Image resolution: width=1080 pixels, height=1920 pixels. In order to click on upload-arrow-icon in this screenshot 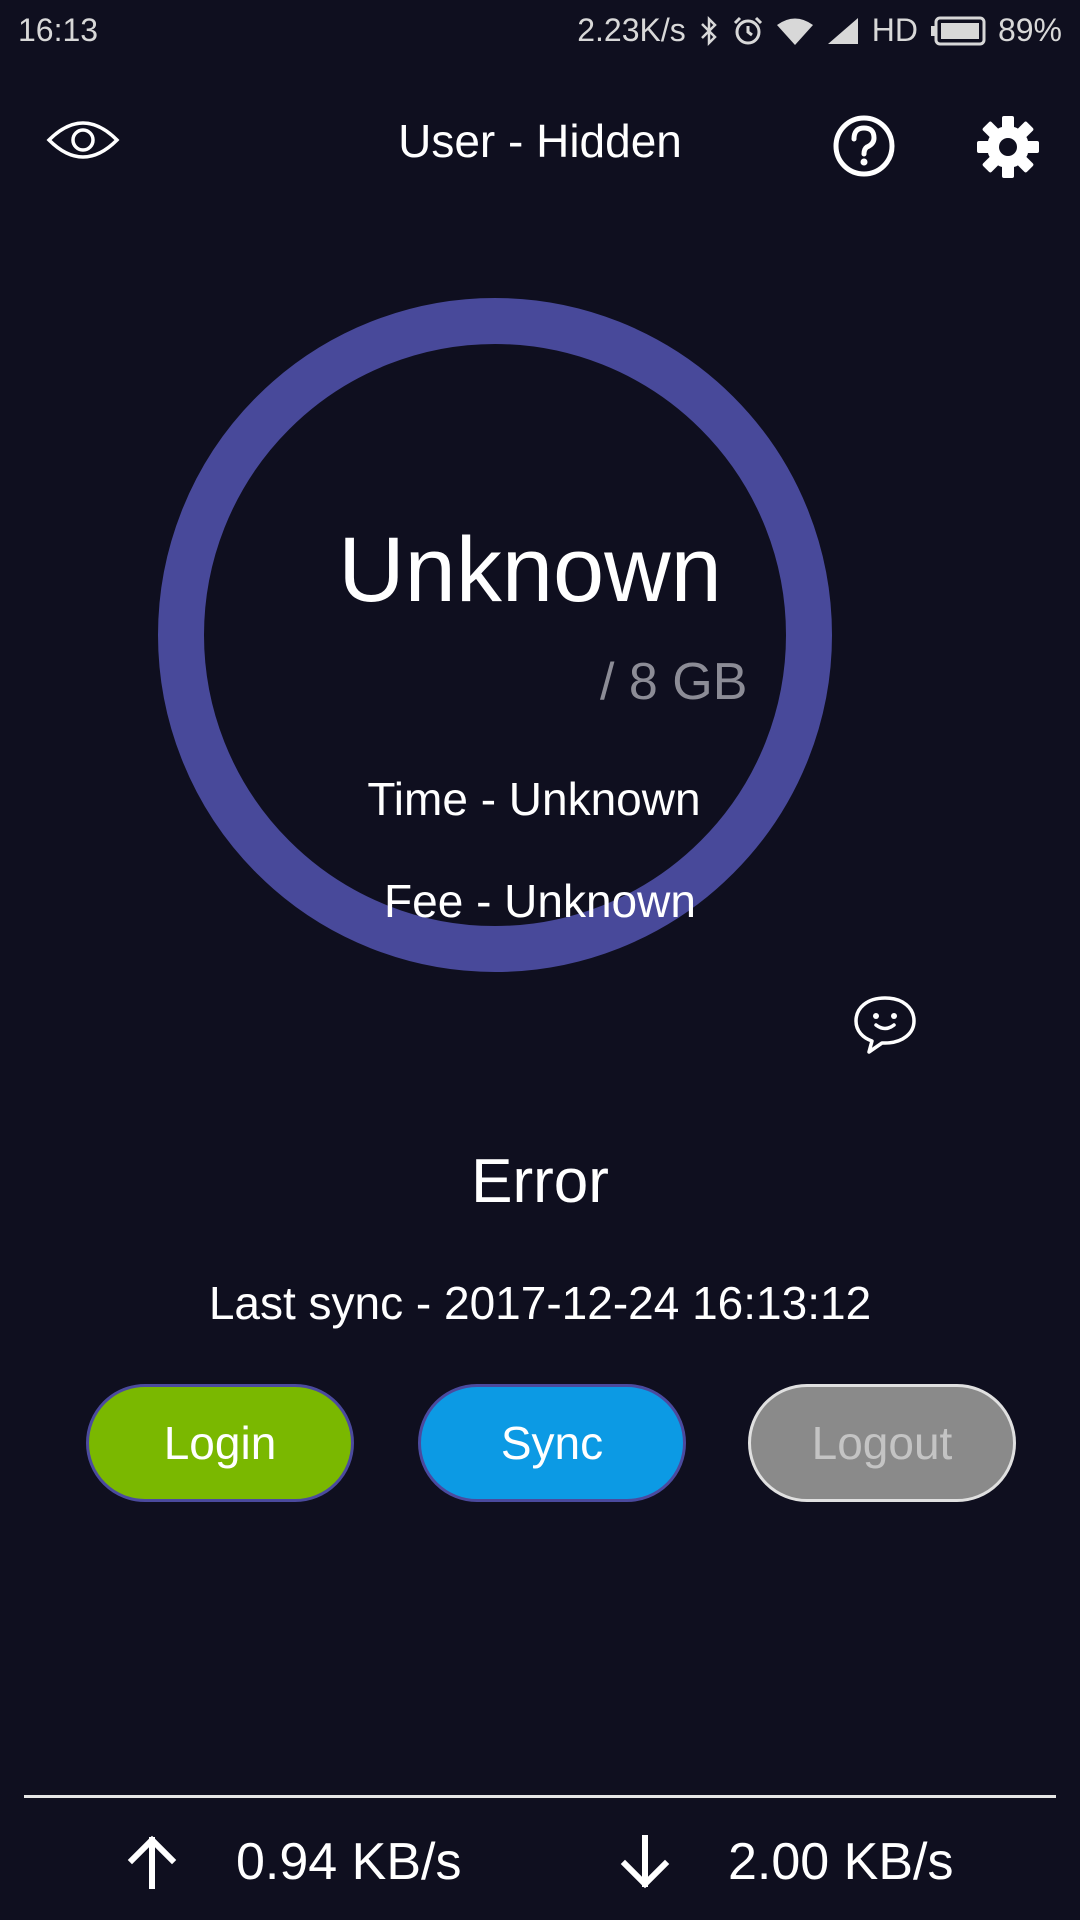, I will do `click(152, 1862)`.